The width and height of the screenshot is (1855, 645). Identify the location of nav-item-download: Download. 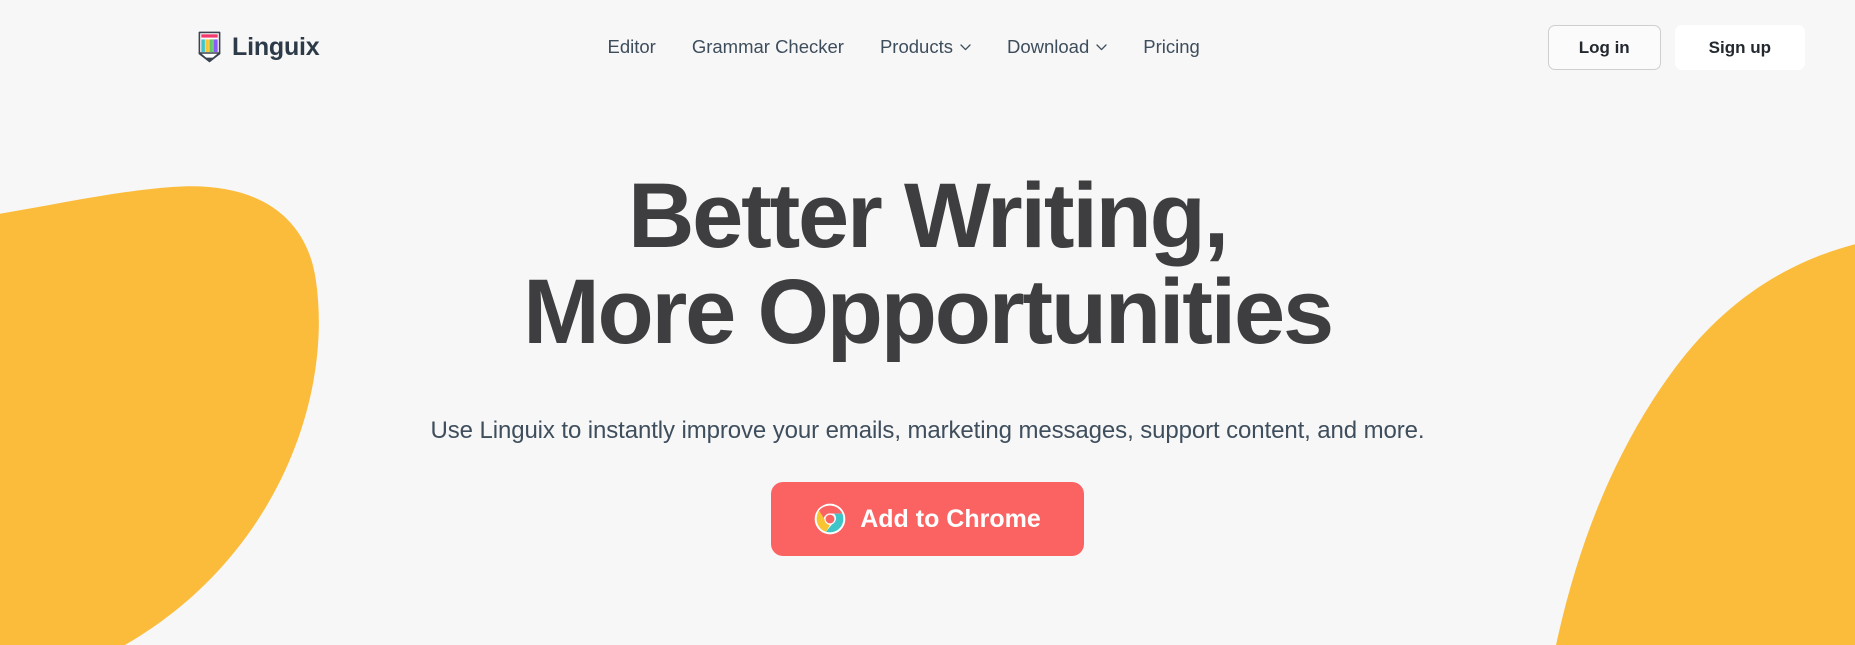
(1057, 47).